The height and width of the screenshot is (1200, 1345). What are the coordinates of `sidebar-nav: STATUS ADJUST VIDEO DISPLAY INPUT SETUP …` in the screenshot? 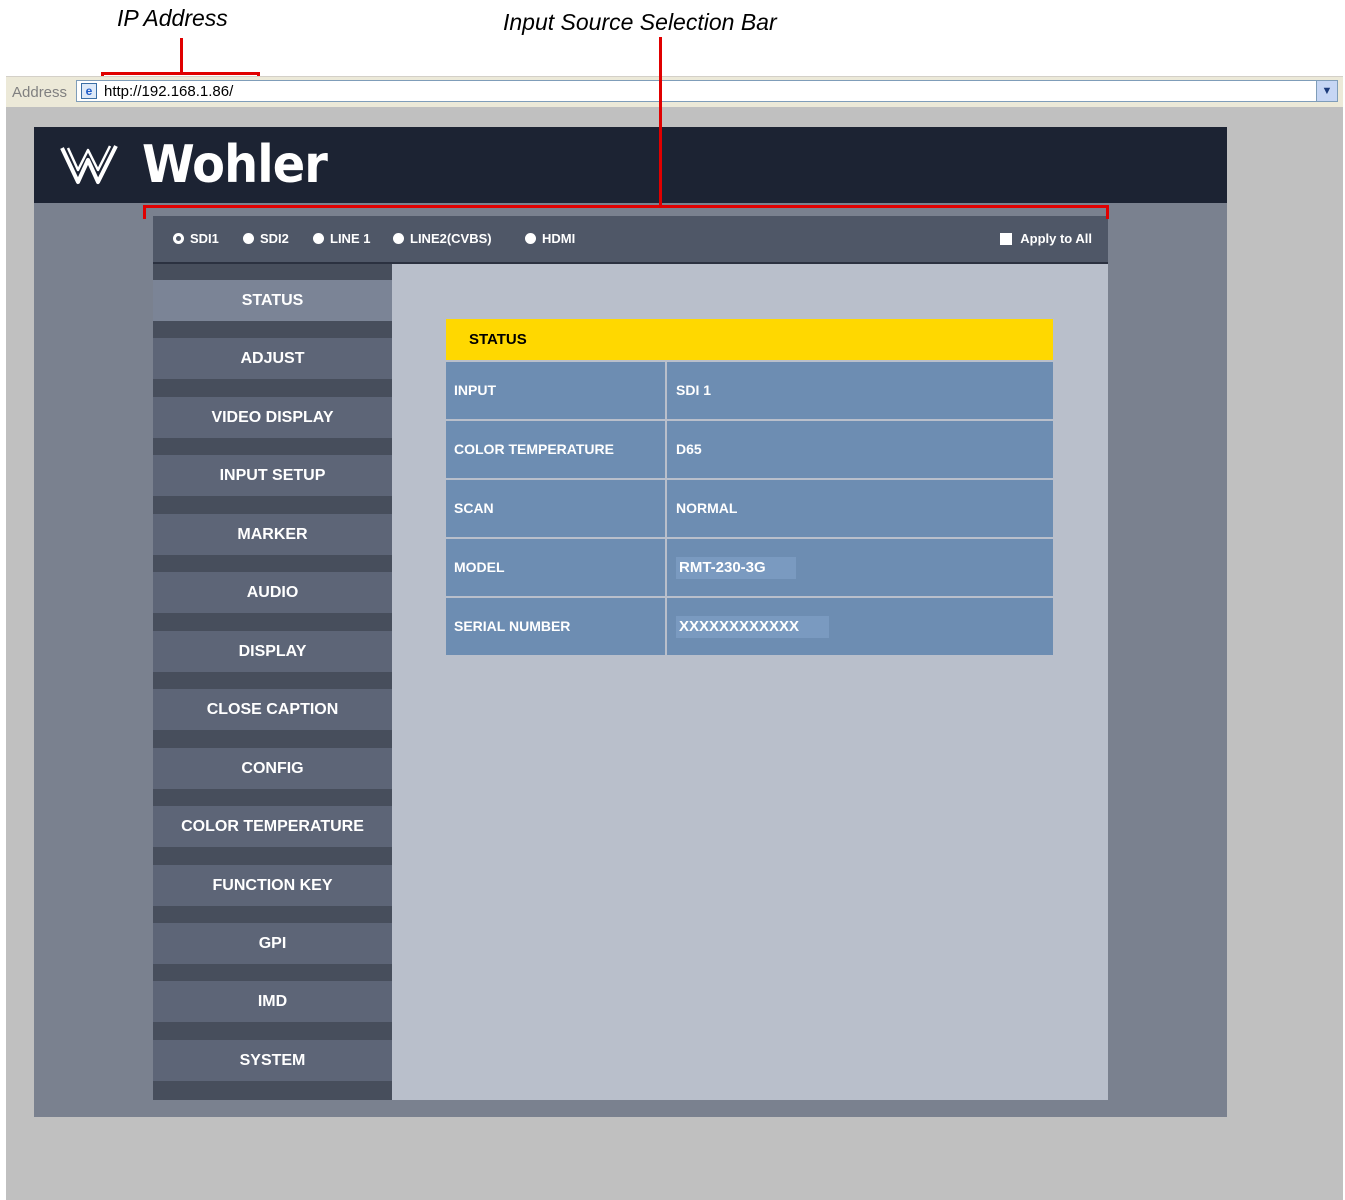 It's located at (272, 682).